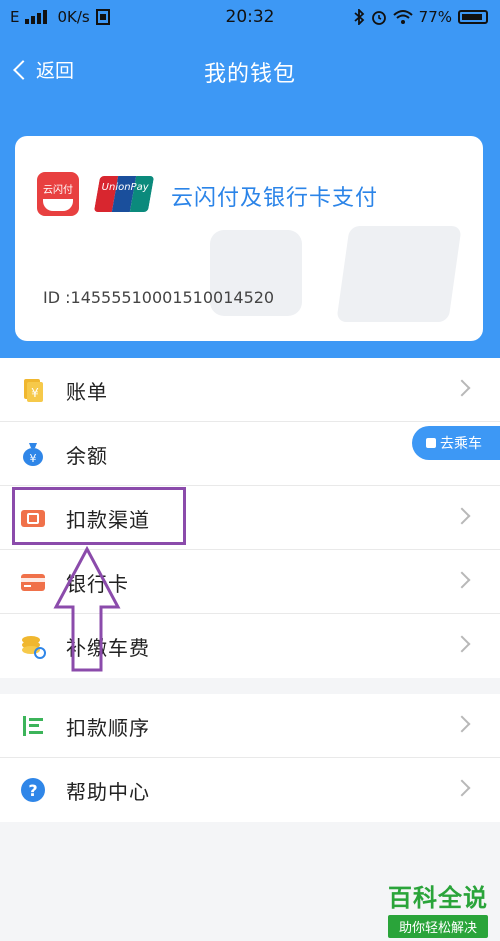 The height and width of the screenshot is (941, 500). Describe the element at coordinates (34, 647) in the screenshot. I see `fare-payment-icon` at that location.